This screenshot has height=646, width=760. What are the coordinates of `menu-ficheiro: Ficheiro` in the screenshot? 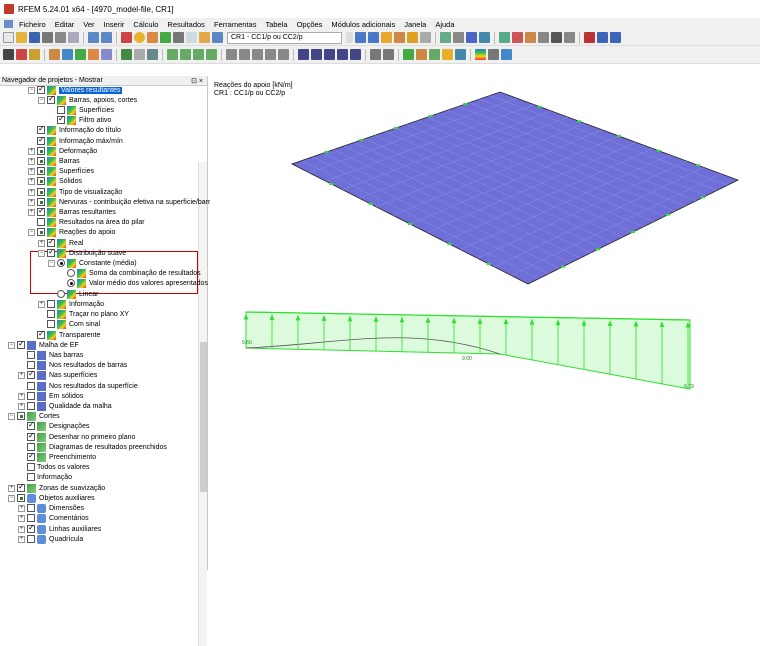 It's located at (32, 24).